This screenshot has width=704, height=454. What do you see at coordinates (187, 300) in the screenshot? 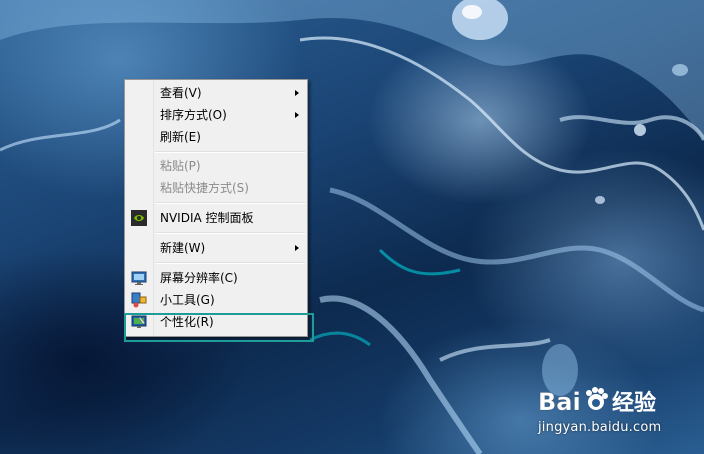
I see `menu-item-label: 小工具(G)` at bounding box center [187, 300].